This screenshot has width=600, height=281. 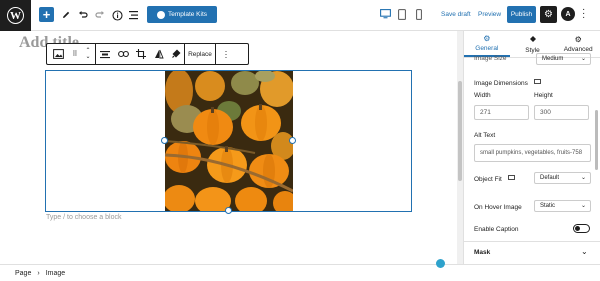 What do you see at coordinates (482, 95) in the screenshot?
I see `width-label: Width` at bounding box center [482, 95].